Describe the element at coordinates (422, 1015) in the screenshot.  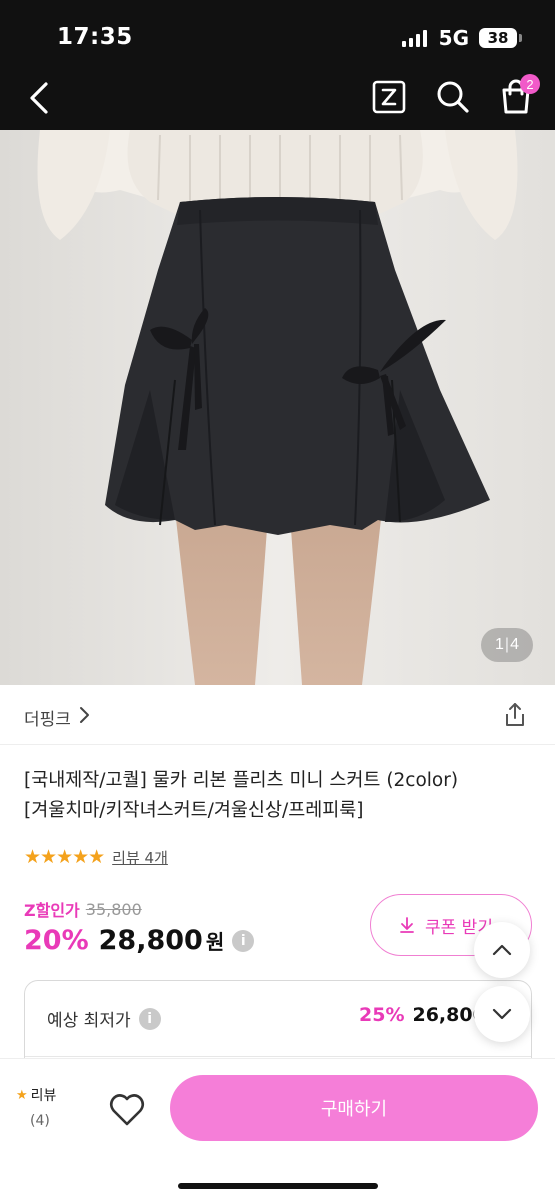
I see `lowest-price-value: 25% 26,800` at that location.